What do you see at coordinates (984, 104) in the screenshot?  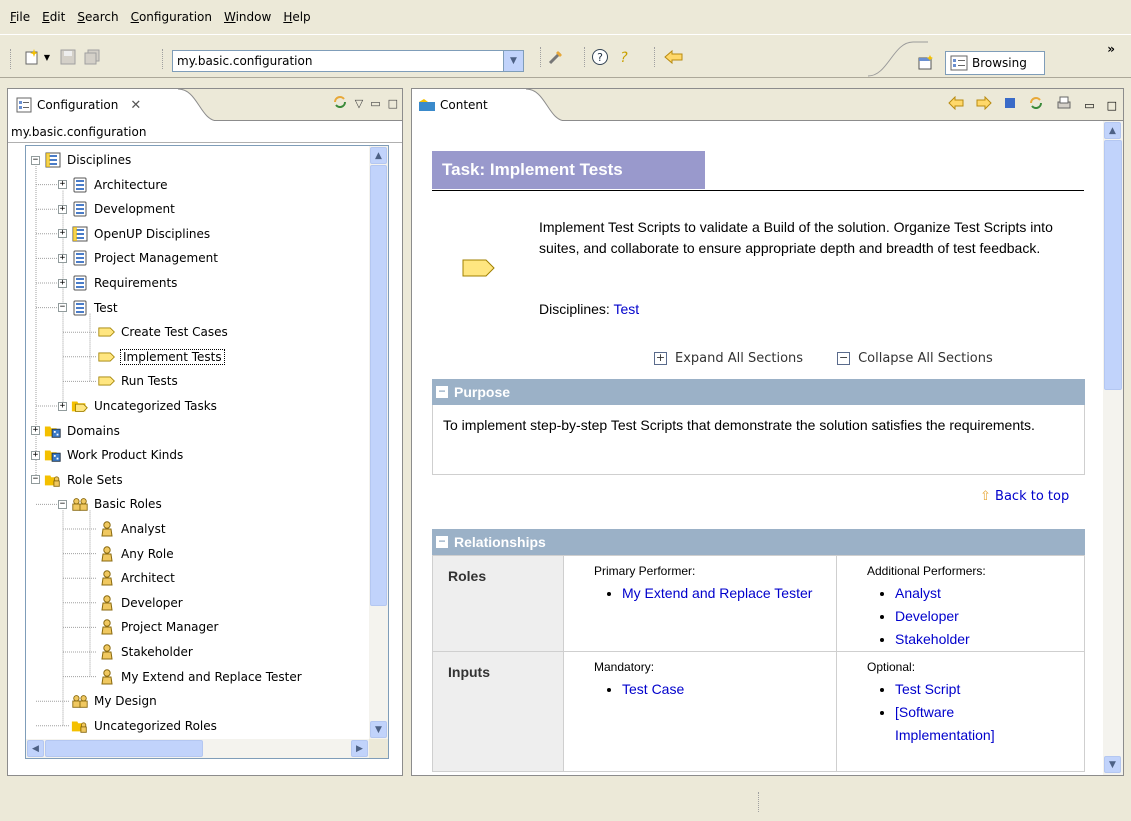 I see `forward-arrow-icon` at bounding box center [984, 104].